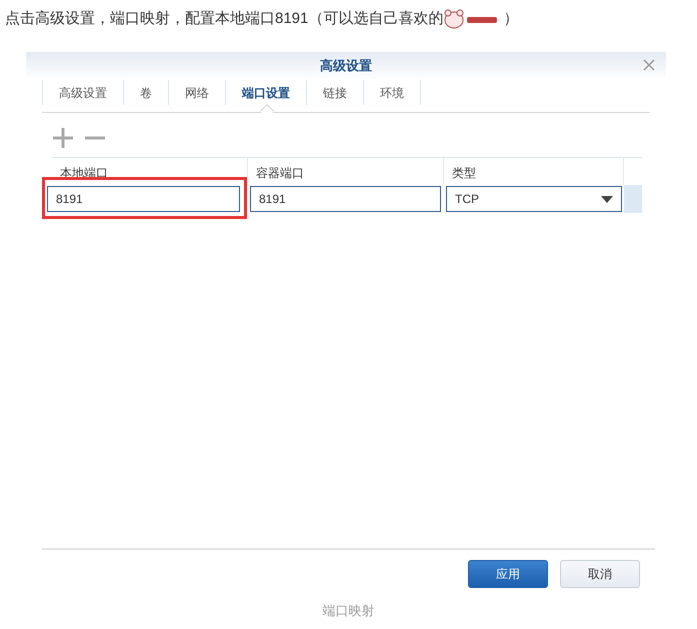  I want to click on close-icon, so click(649, 65).